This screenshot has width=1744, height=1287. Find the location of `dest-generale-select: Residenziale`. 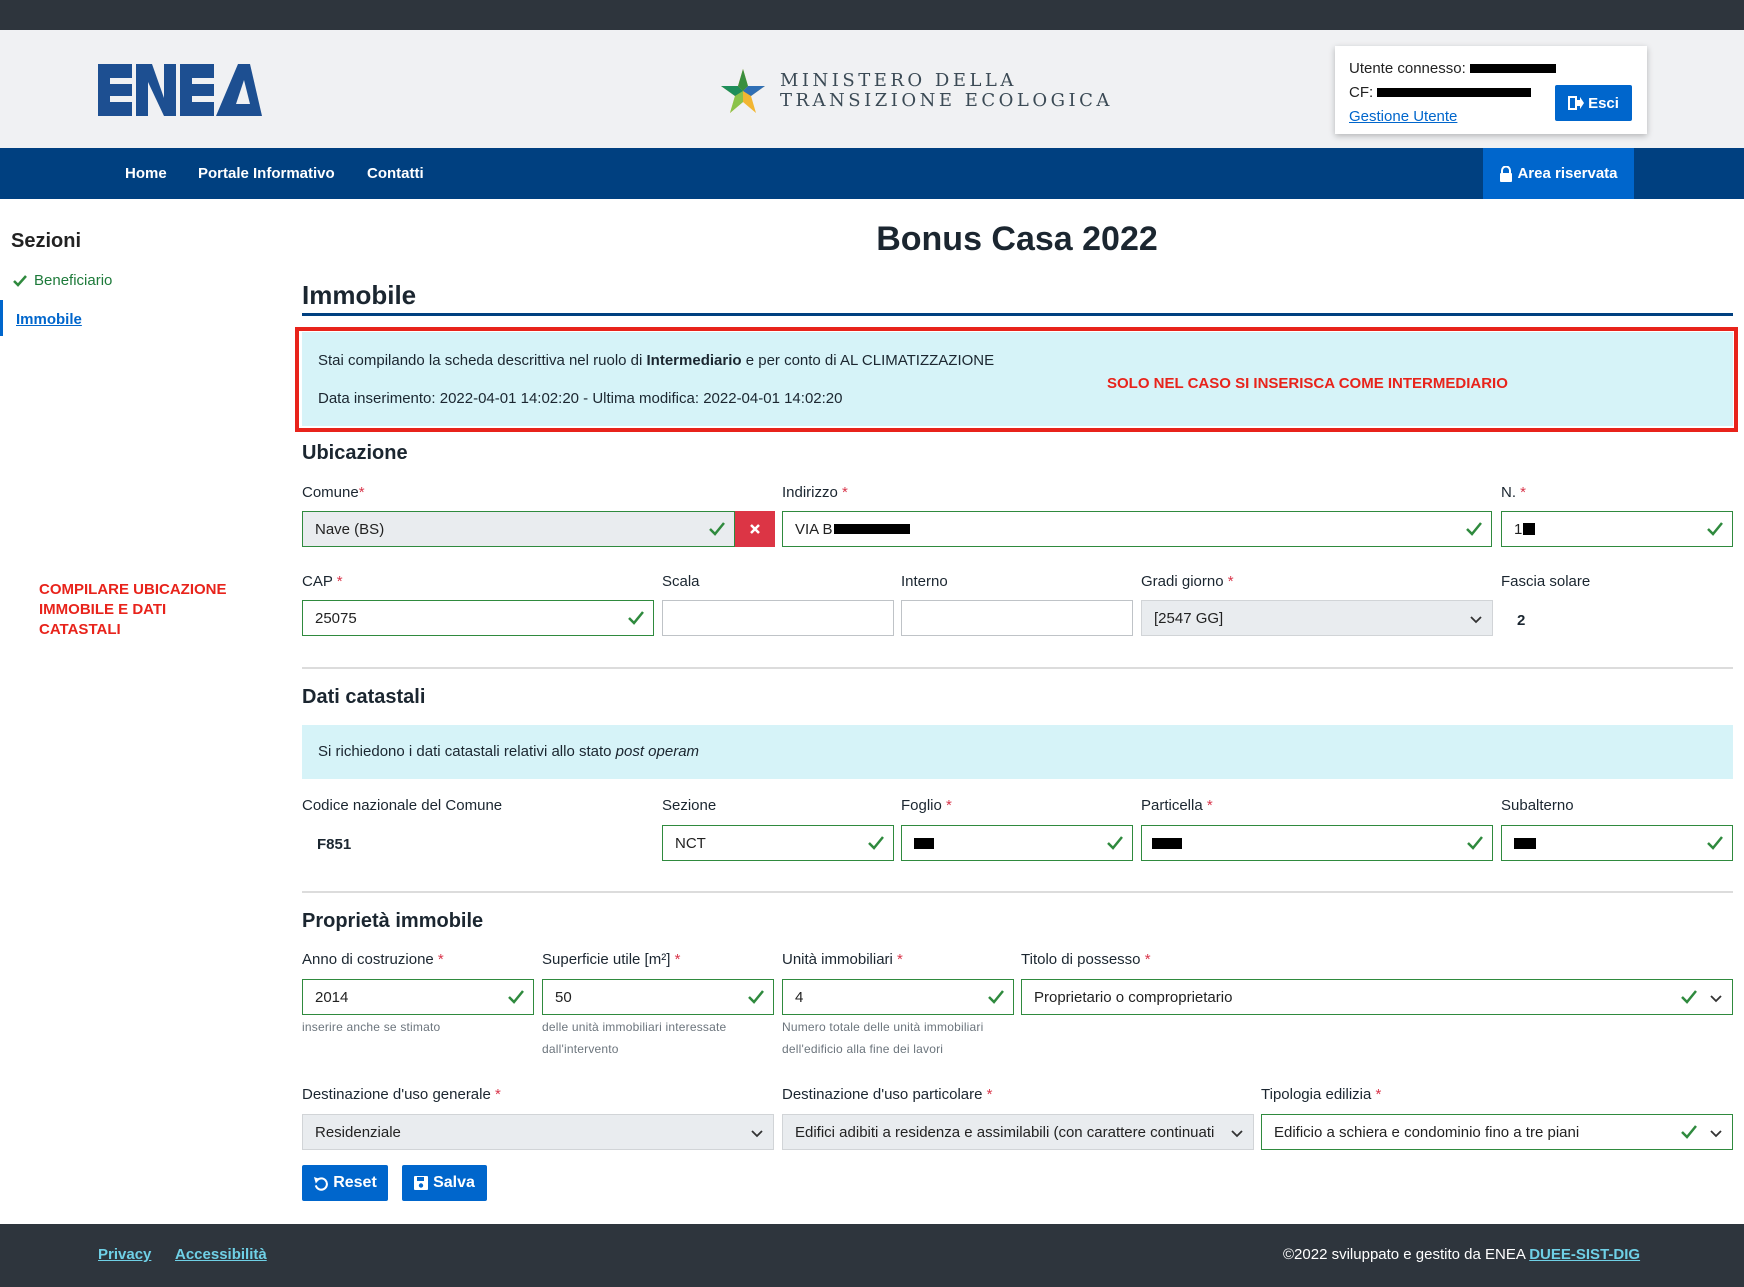

dest-generale-select: Residenziale is located at coordinates (538, 1132).